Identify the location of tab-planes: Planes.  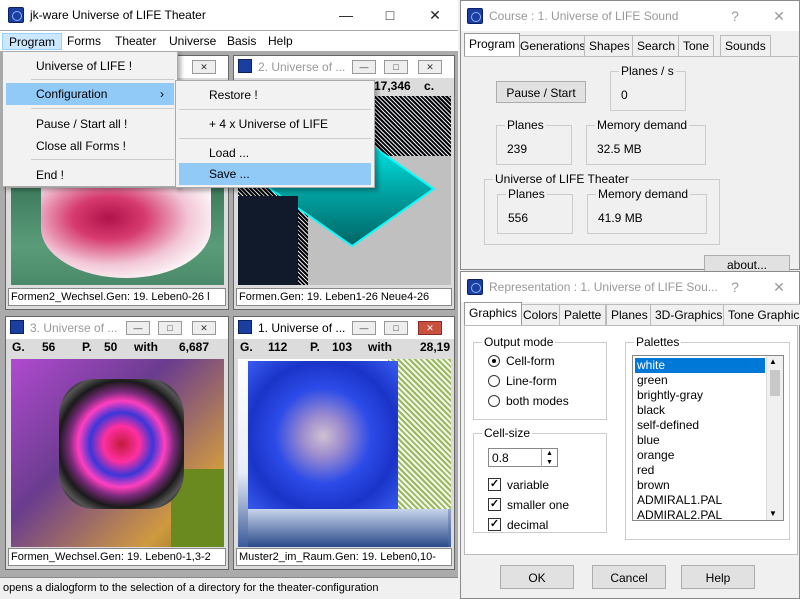
(629, 314).